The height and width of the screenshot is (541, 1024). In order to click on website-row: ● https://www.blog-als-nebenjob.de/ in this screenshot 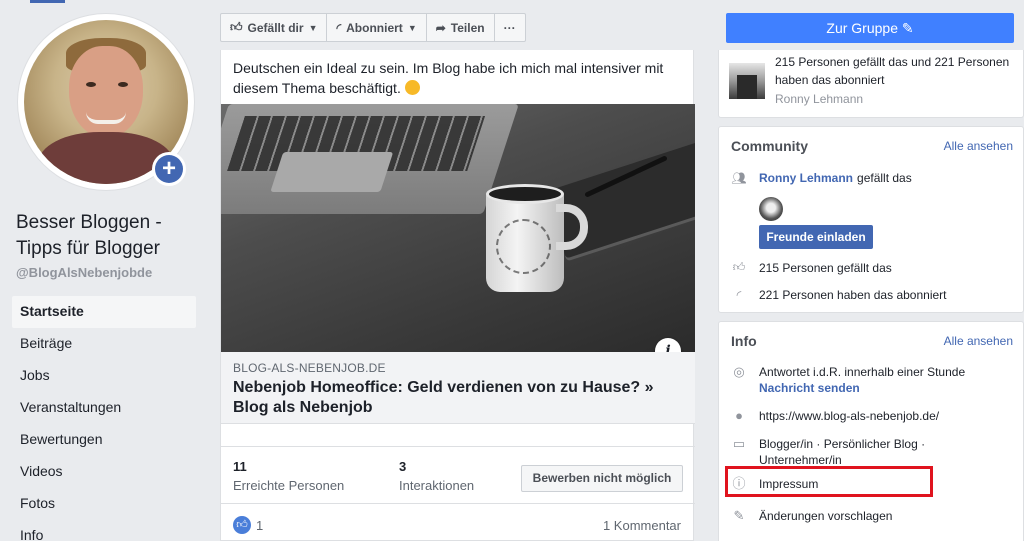, I will do `click(870, 416)`.